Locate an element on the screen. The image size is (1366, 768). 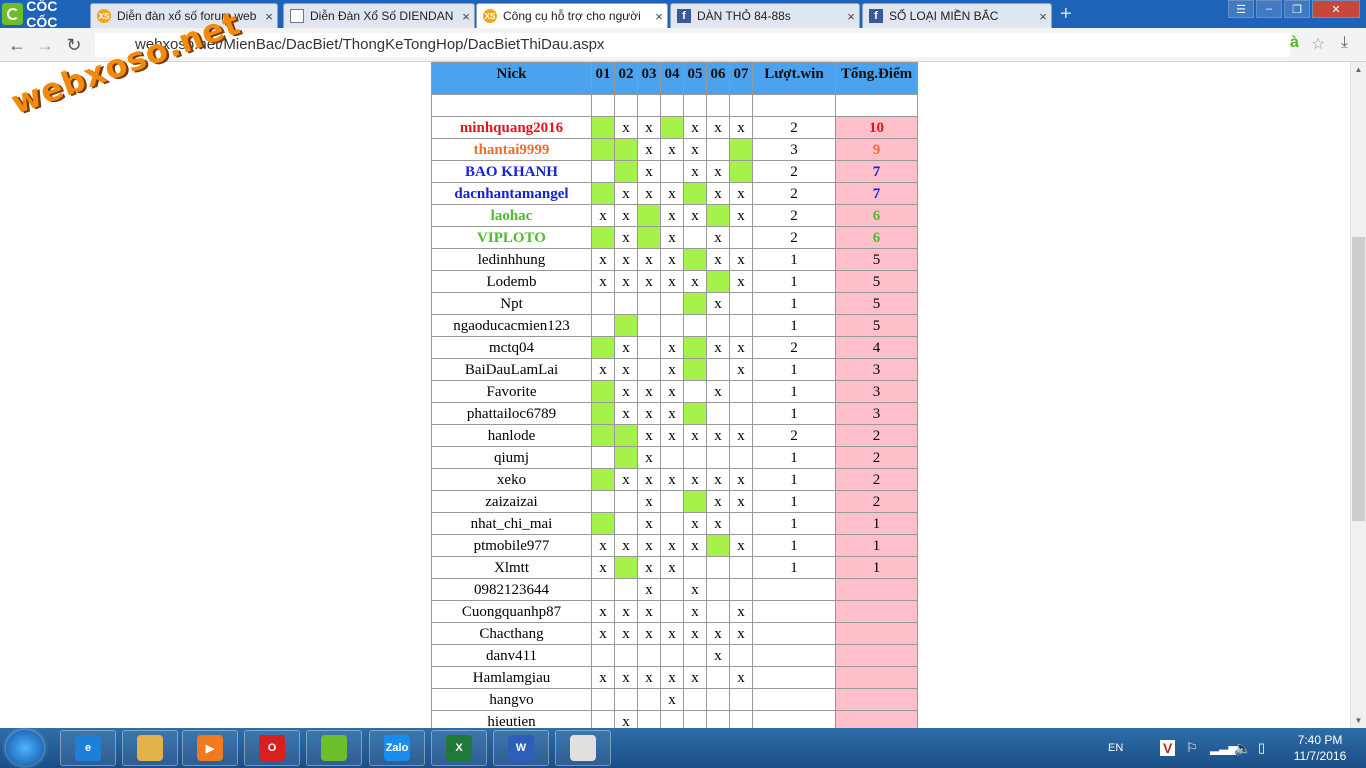
nick-cell: laohac is located at coordinates (511, 215).